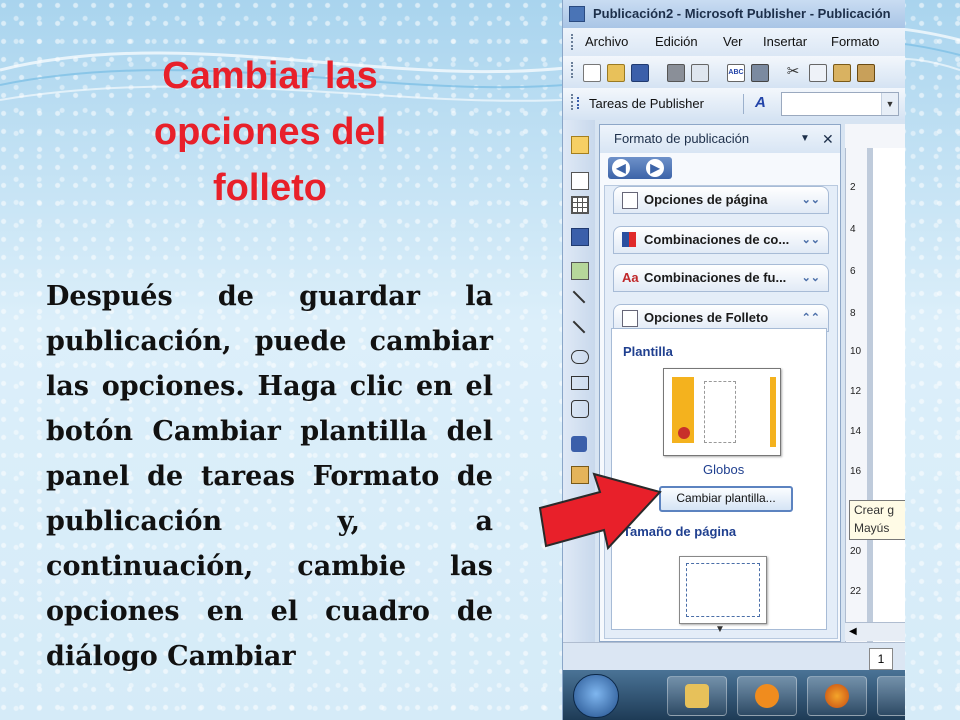  Describe the element at coordinates (760, 102) in the screenshot. I see `styles-icon: A` at that location.